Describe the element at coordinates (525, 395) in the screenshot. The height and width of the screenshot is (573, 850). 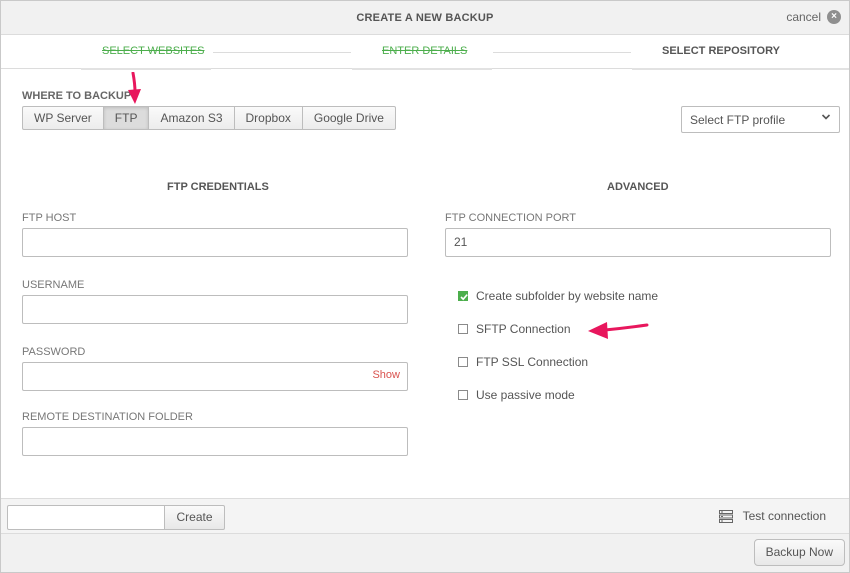
I see `option-label: Use passive mode` at that location.